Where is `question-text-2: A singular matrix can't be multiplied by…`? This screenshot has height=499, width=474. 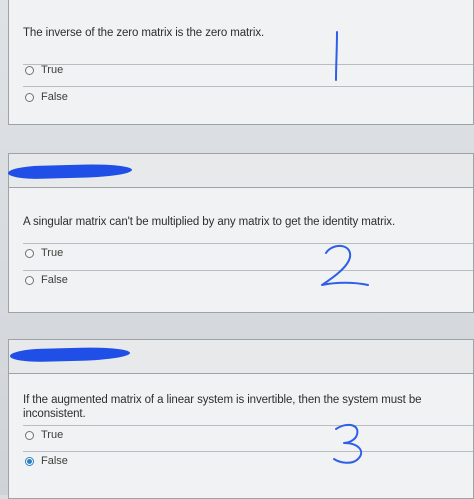
question-text-2: A singular matrix can't be multiplied by… is located at coordinates (209, 222).